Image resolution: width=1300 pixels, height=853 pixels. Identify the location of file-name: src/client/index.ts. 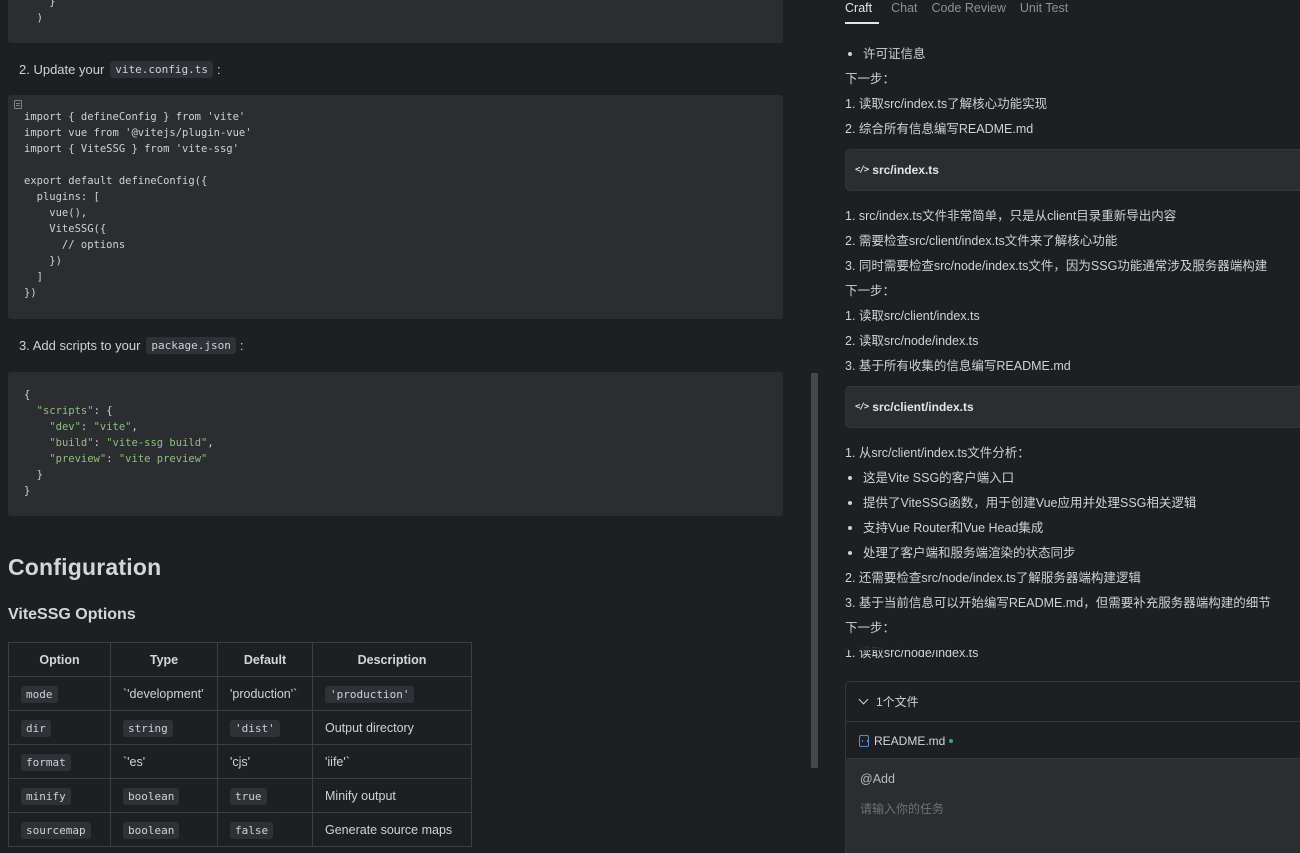
(923, 407).